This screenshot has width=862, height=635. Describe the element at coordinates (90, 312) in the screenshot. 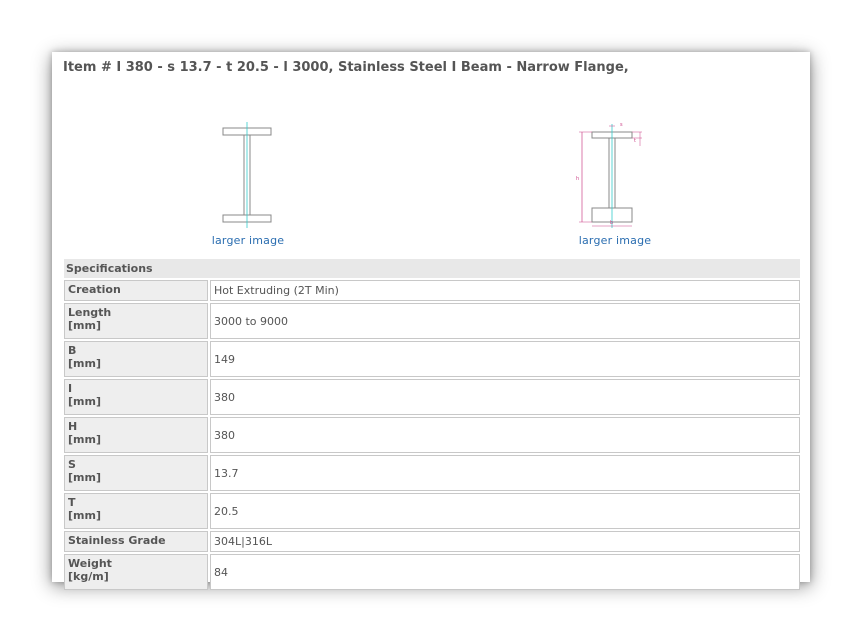

I see `spec-label: Length` at that location.